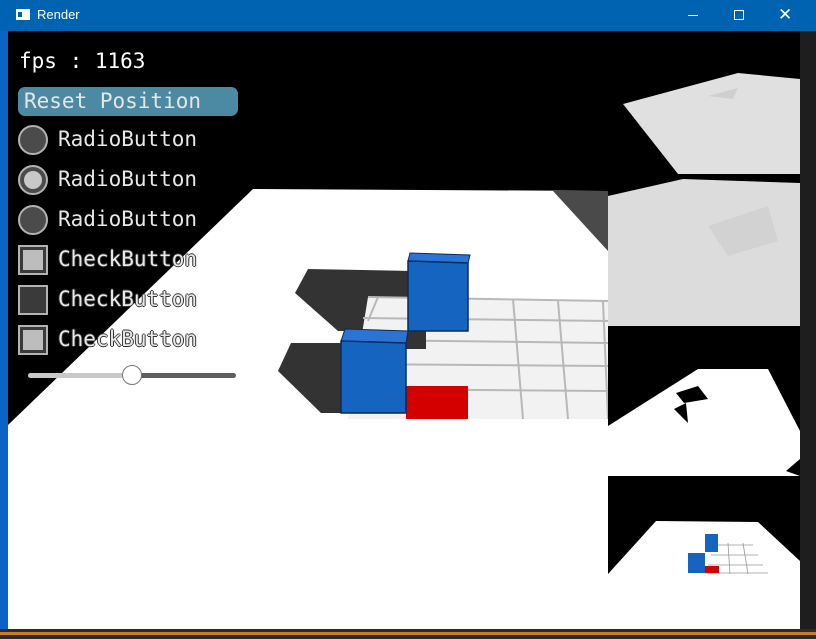 This screenshot has height=639, width=816. I want to click on radio-button-1: RadioButton, so click(128, 140).